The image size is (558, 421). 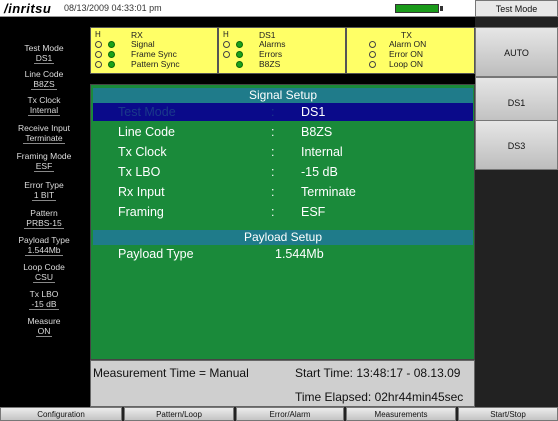 What do you see at coordinates (156, 254) in the screenshot?
I see `payload-row-label: Payload Type` at bounding box center [156, 254].